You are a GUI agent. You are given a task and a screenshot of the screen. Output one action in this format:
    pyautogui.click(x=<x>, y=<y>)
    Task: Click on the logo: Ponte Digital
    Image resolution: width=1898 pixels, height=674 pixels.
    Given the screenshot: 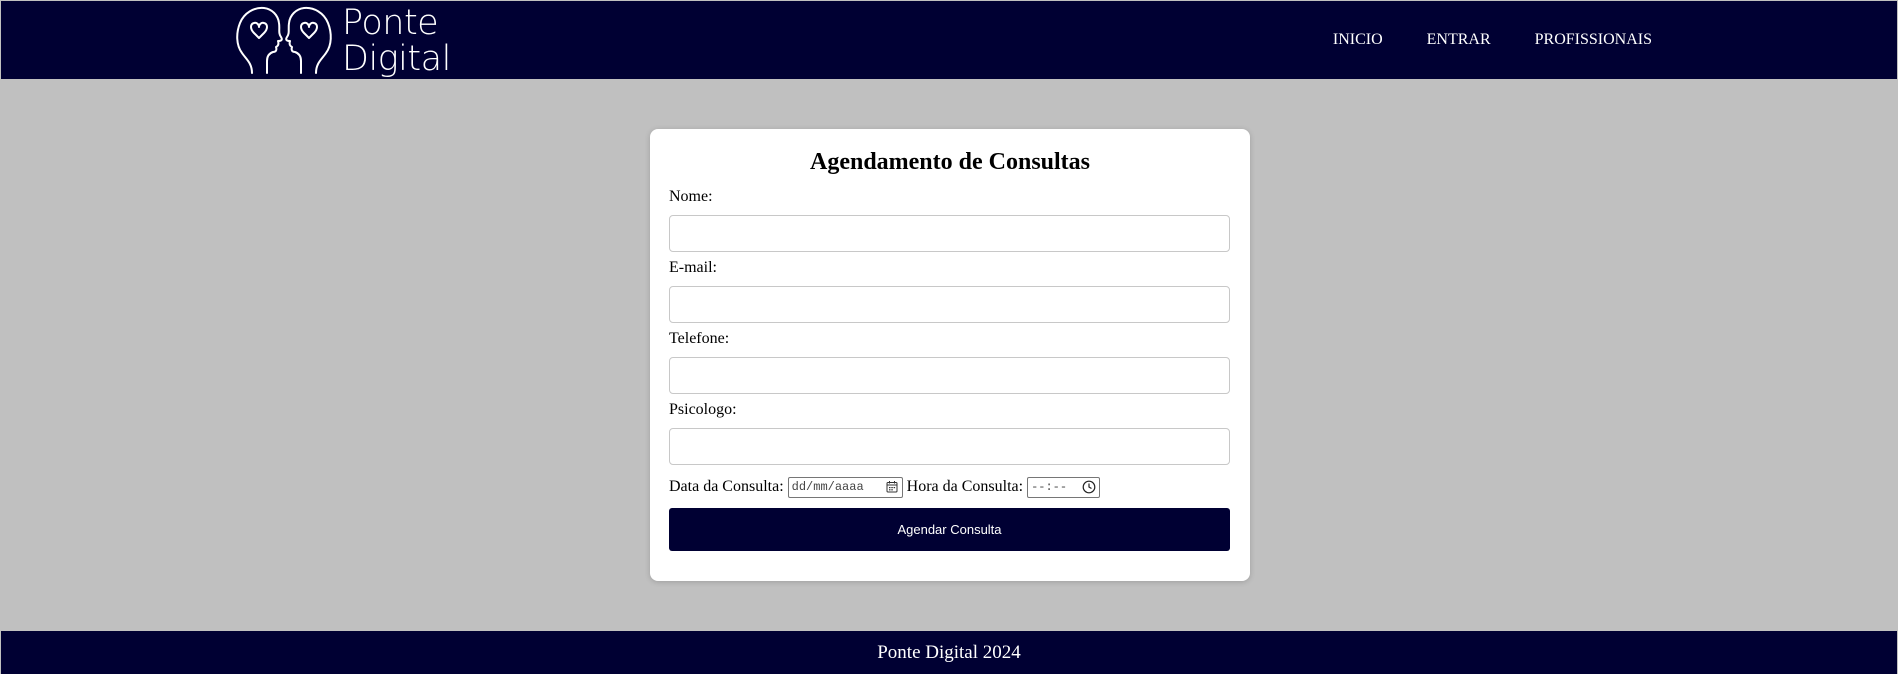 What is the action you would take?
    pyautogui.click(x=347, y=40)
    